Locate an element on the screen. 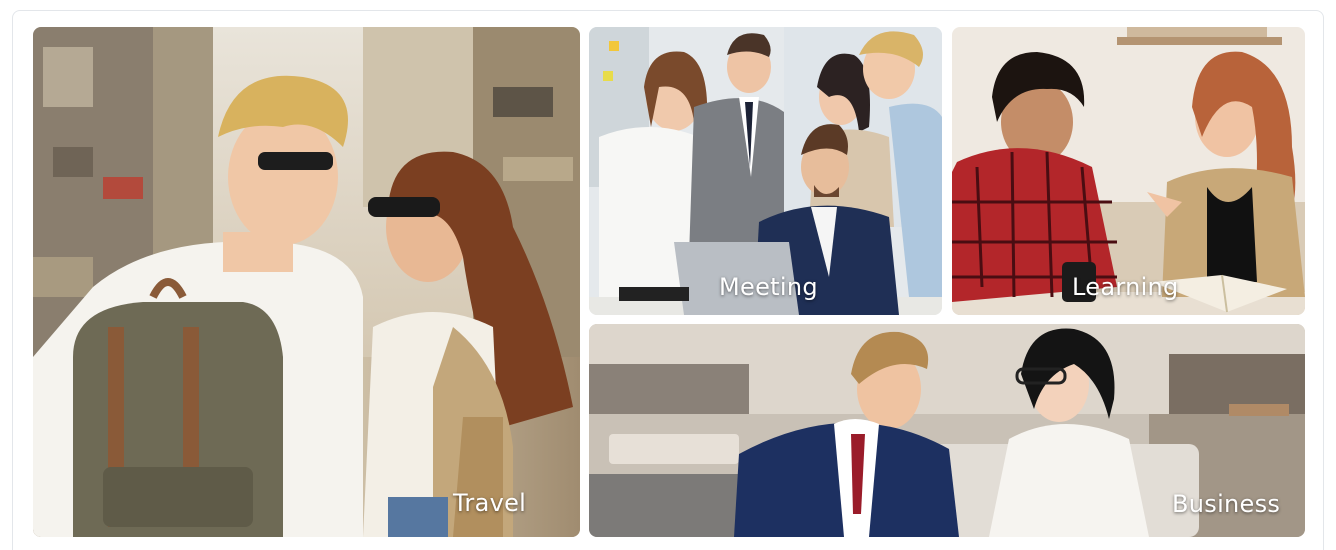 This screenshot has width=1336, height=550. meeting-label: Meeting is located at coordinates (768, 287).